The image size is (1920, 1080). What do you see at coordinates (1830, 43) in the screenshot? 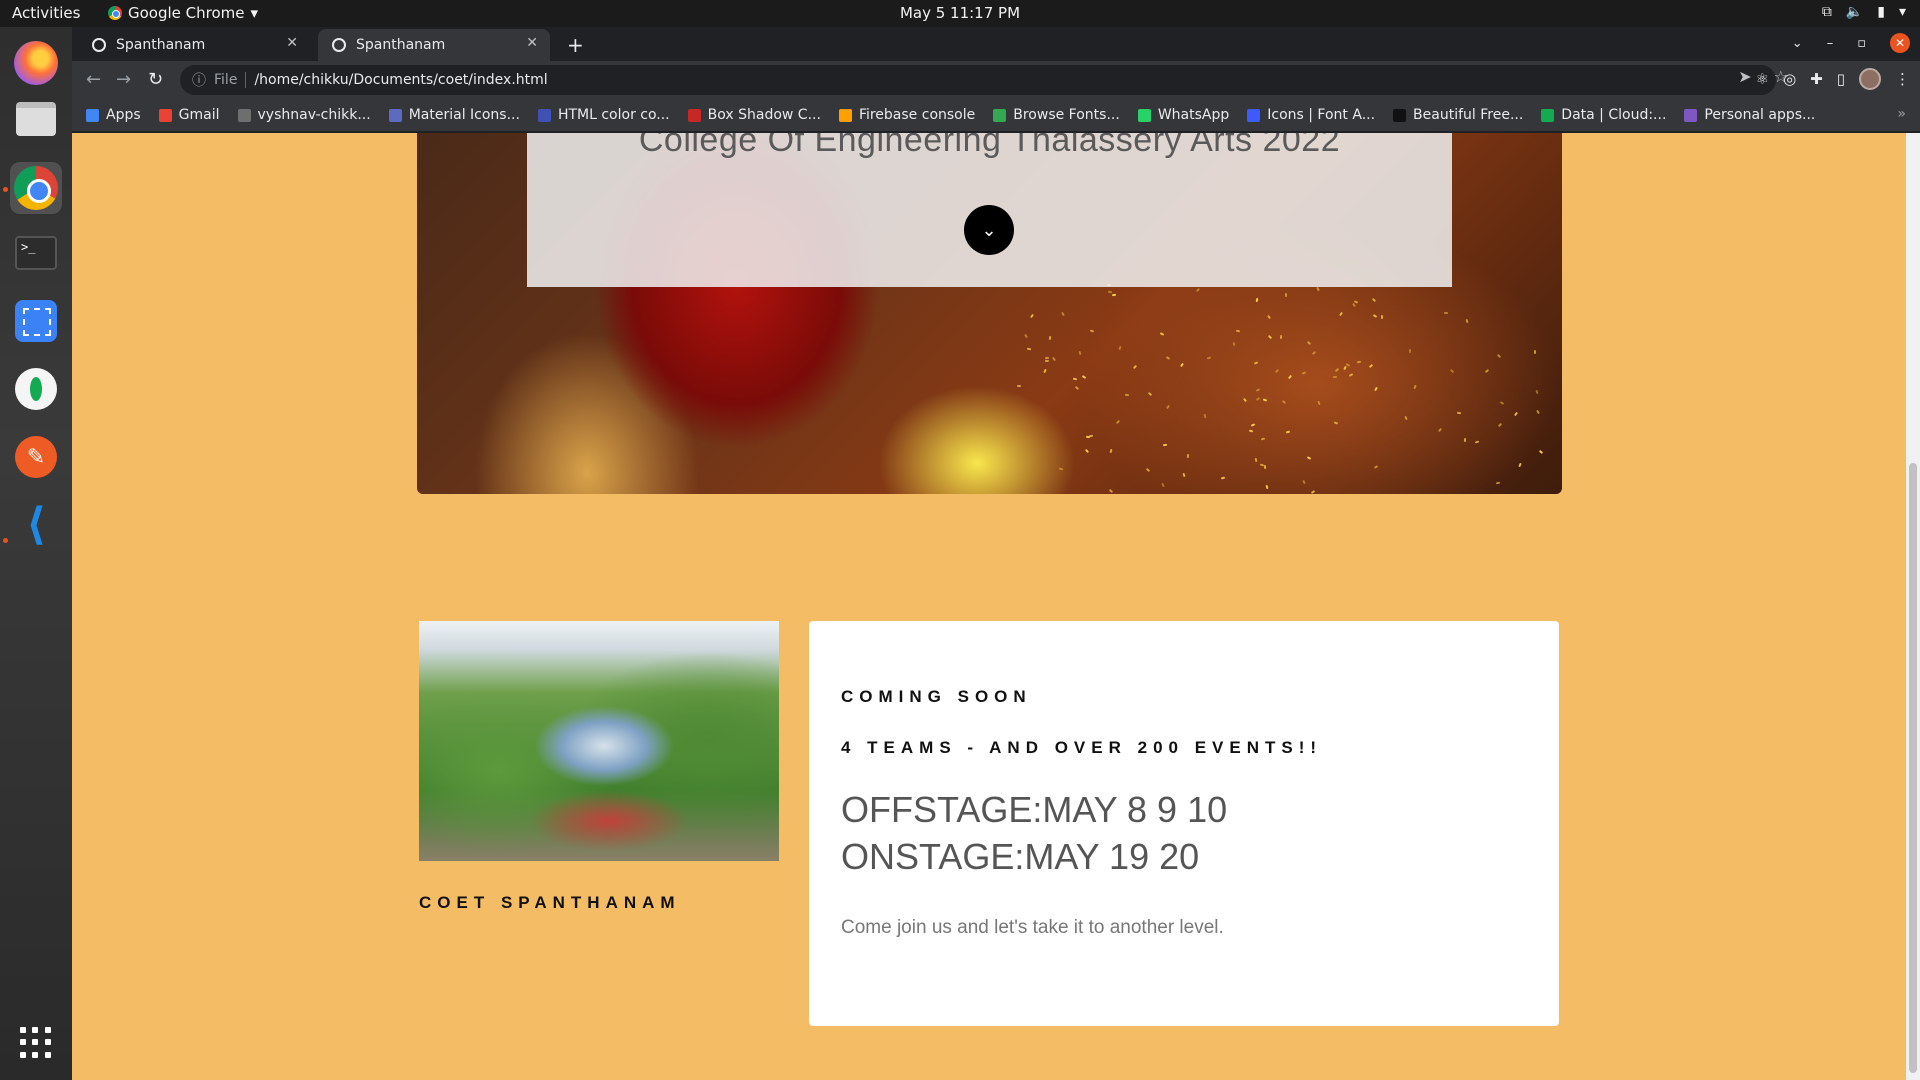
I see `minimize-button: –` at bounding box center [1830, 43].